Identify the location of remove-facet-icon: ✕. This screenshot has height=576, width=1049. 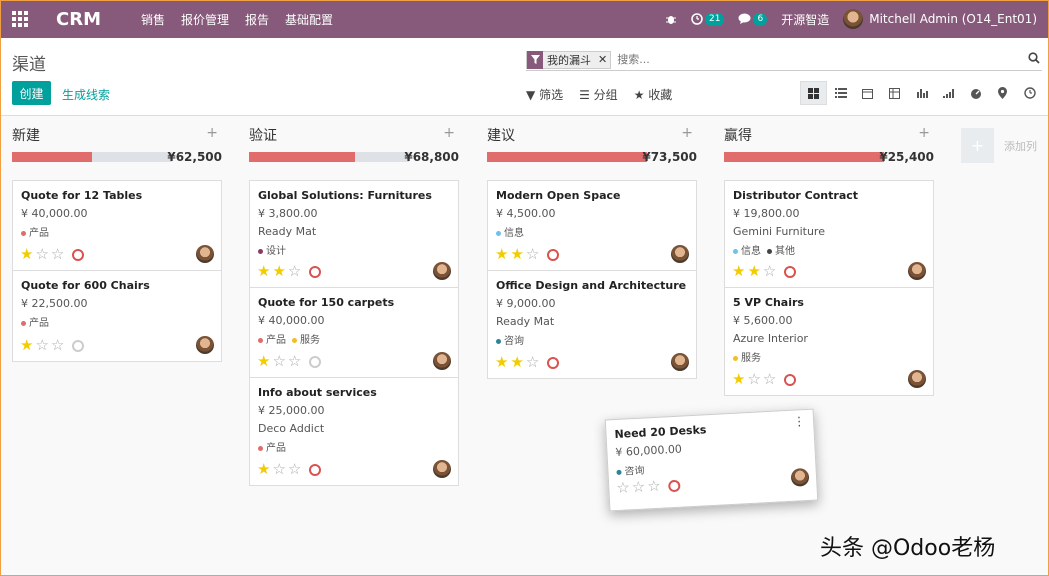
(602, 59).